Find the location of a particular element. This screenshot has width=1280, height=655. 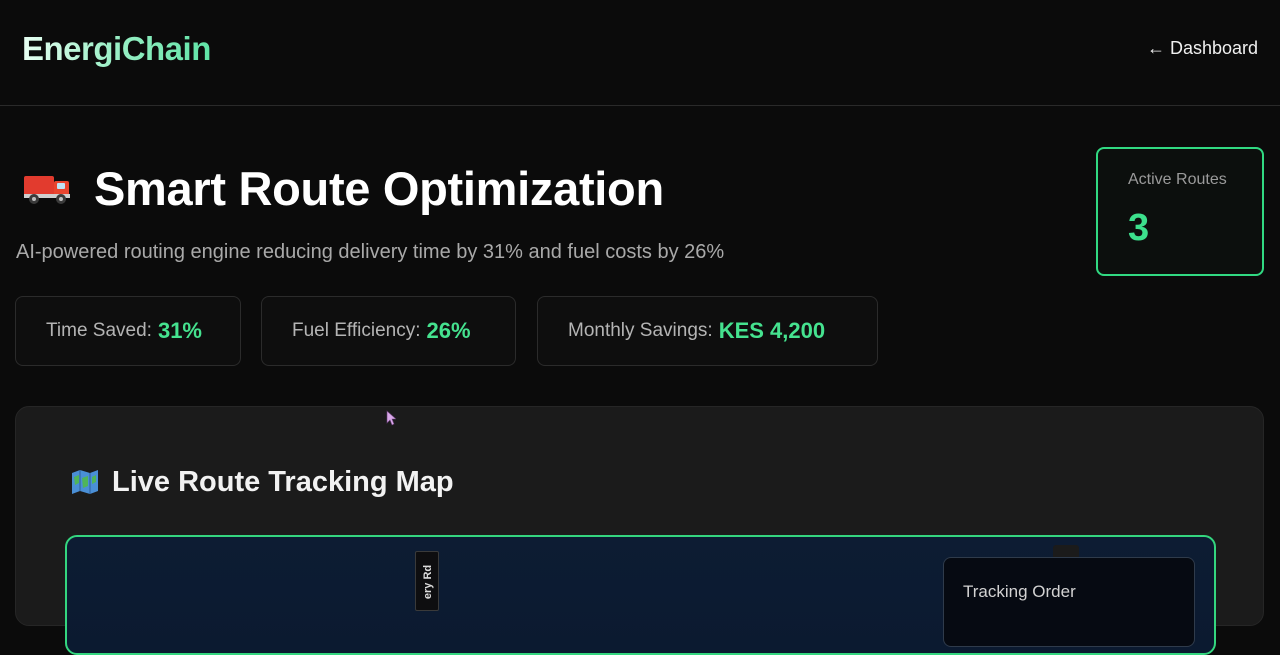

map-section-title: Live Route Tracking Map is located at coordinates (262, 482).